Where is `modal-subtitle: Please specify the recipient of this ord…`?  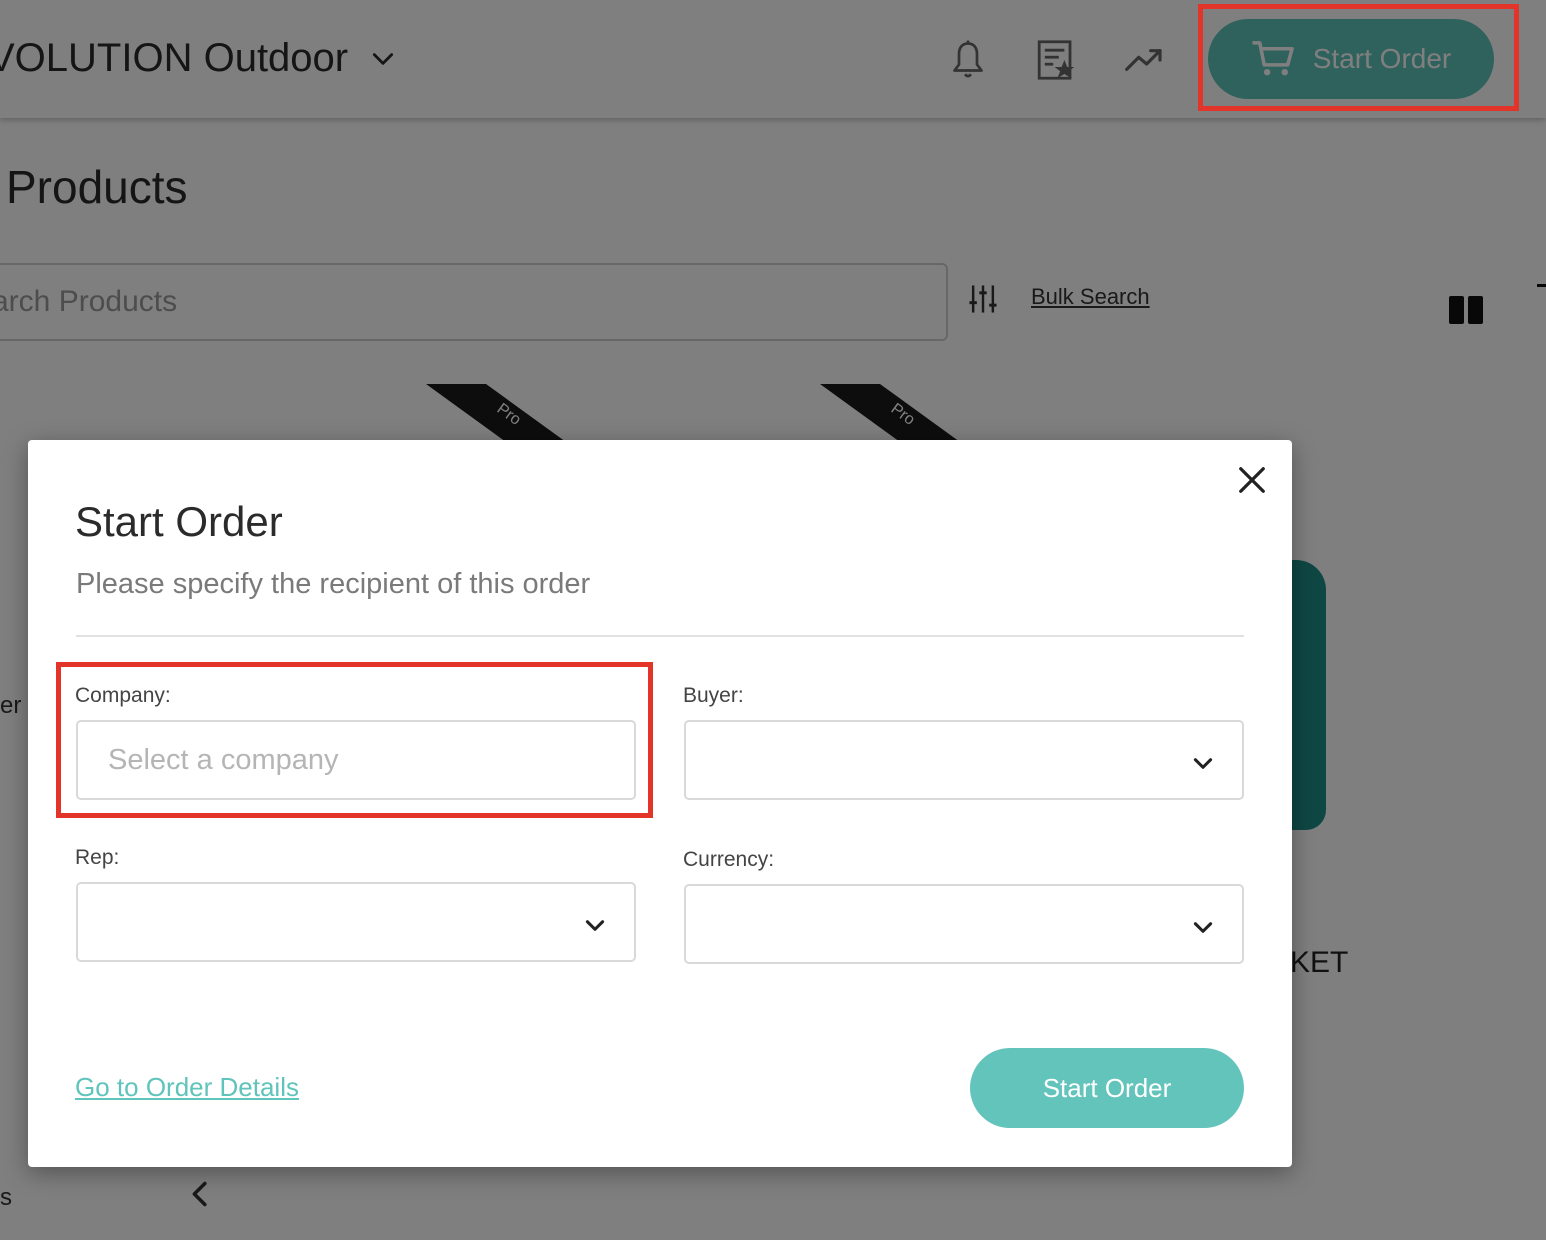
modal-subtitle: Please specify the recipient of this ord… is located at coordinates (333, 584).